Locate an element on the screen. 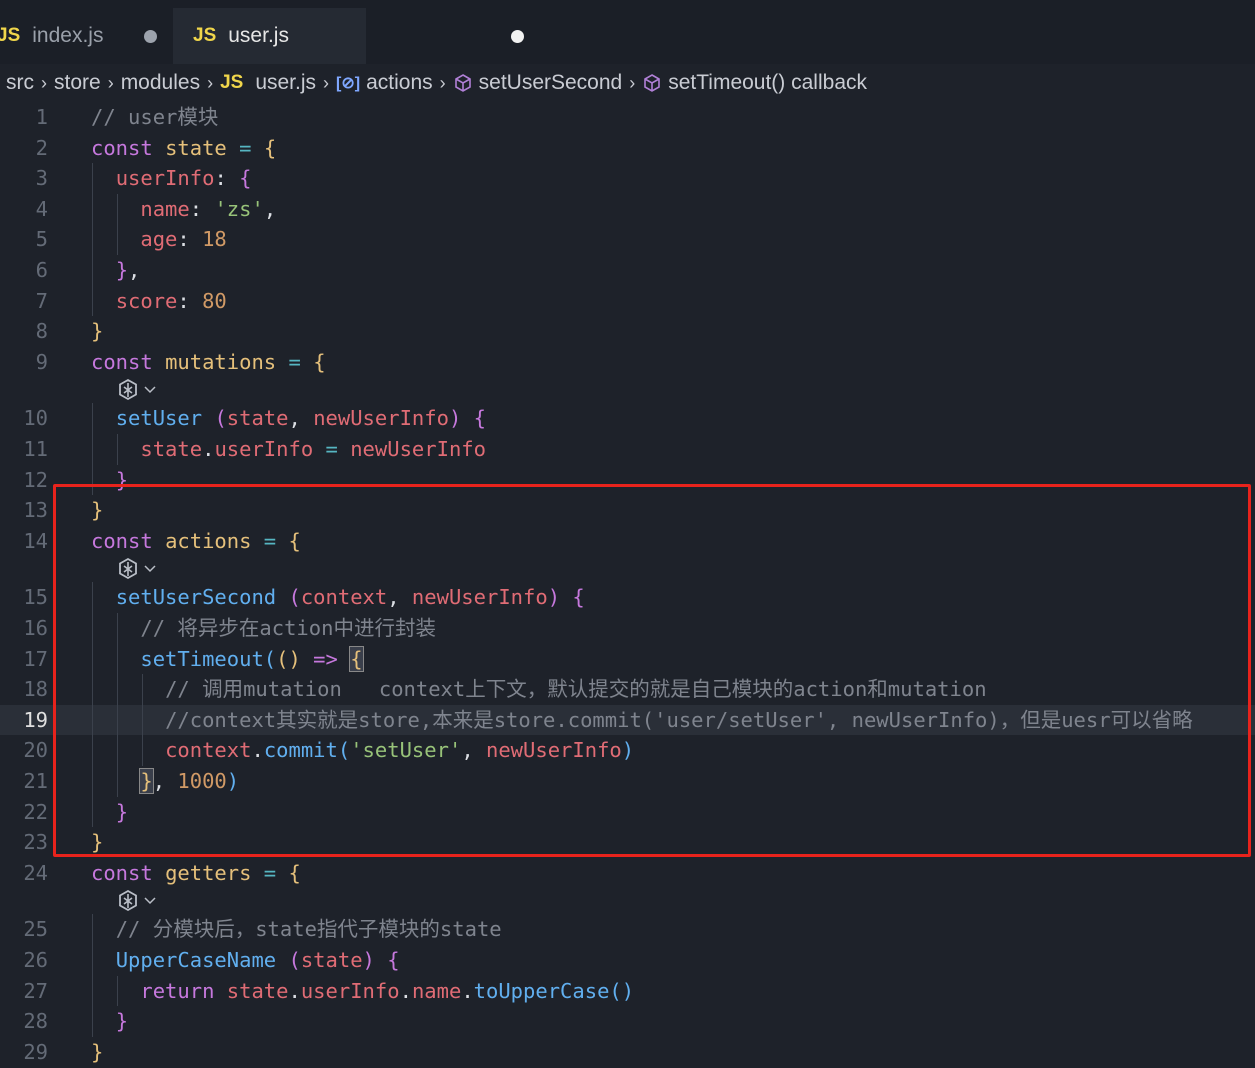 The width and height of the screenshot is (1255, 1068). line-number: 29 is located at coordinates (35, 1051).